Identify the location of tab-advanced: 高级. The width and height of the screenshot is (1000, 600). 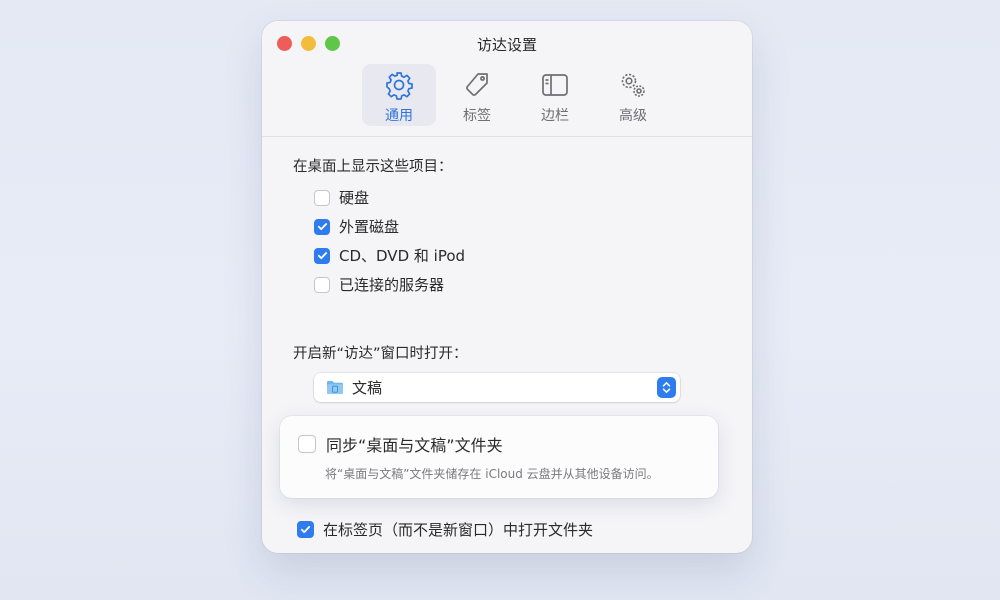
(633, 95).